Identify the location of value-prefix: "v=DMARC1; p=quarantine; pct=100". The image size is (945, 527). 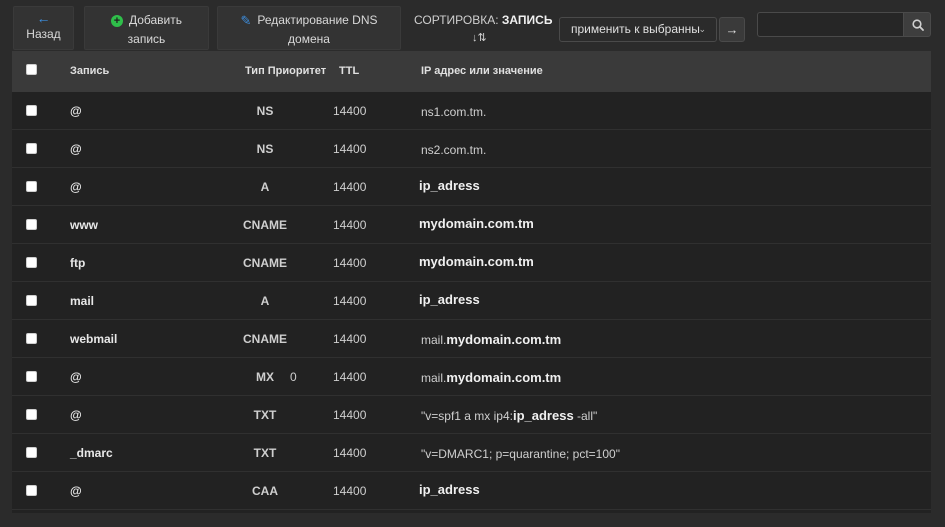
(520, 454).